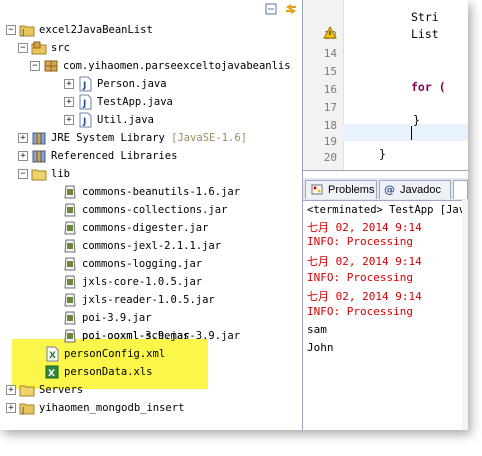  What do you see at coordinates (61, 389) in the screenshot?
I see `tree-item-label: Servers` at bounding box center [61, 389].